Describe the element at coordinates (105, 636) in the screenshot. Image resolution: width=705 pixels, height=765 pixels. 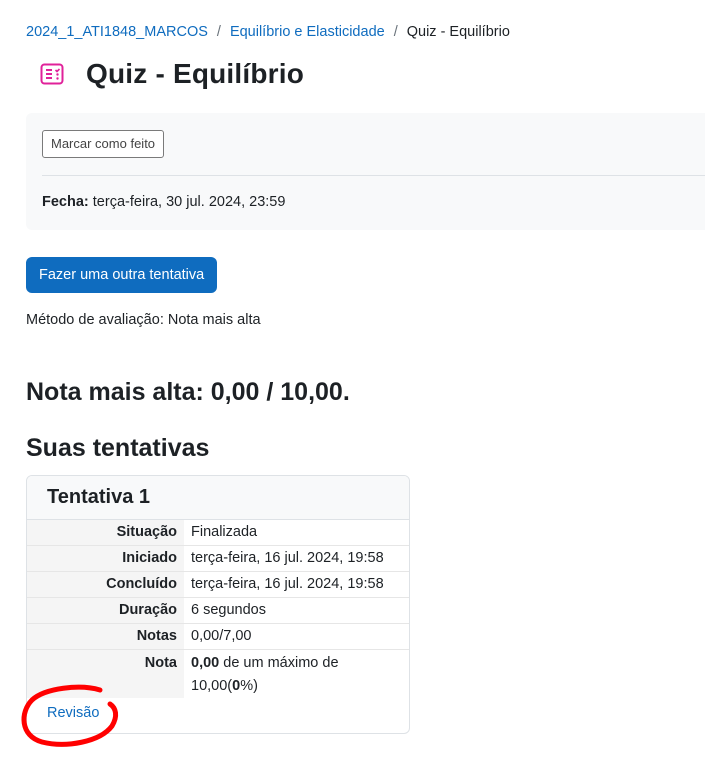
I see `row-label: Notas` at that location.